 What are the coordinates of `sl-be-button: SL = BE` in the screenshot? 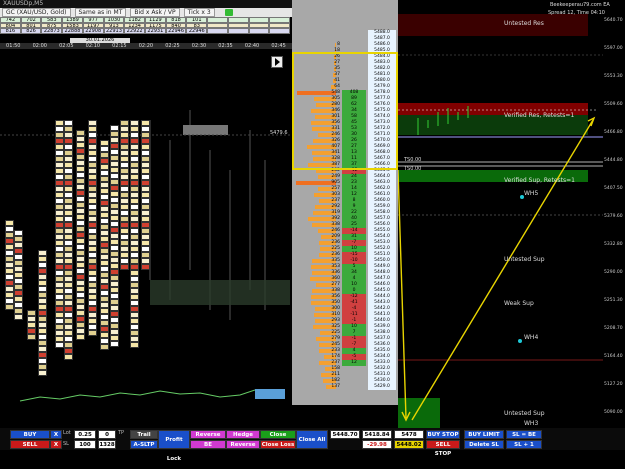 It's located at (524, 434).